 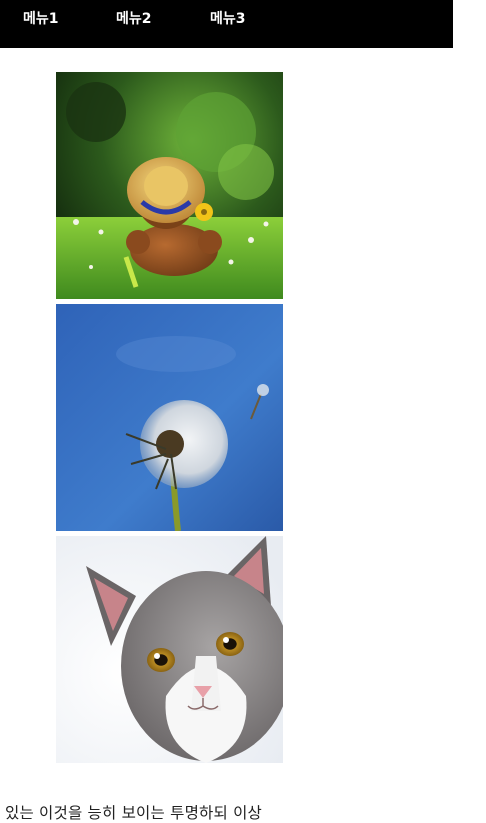 I want to click on nav-item-menu1: 메뉴1, so click(x=41, y=19).